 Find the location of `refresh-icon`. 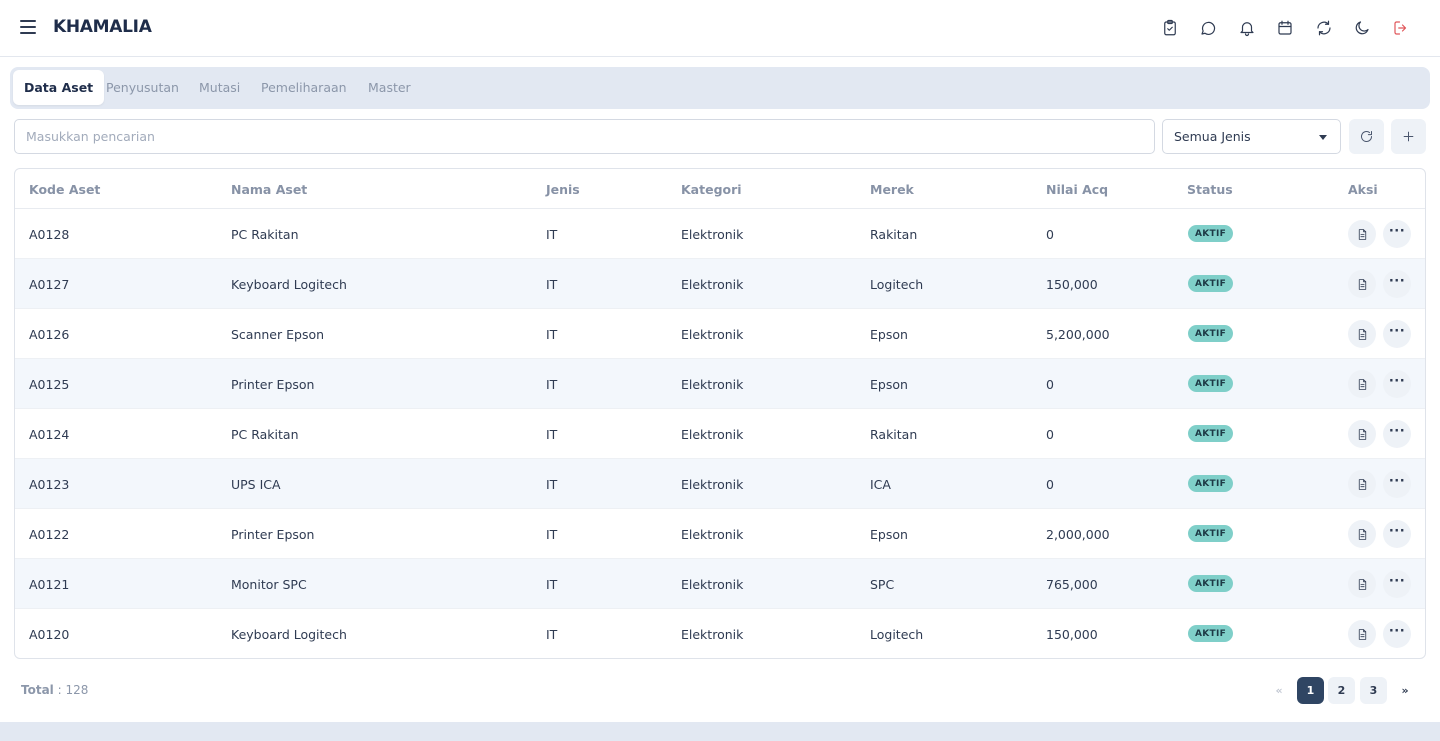

refresh-icon is located at coordinates (1367, 136).